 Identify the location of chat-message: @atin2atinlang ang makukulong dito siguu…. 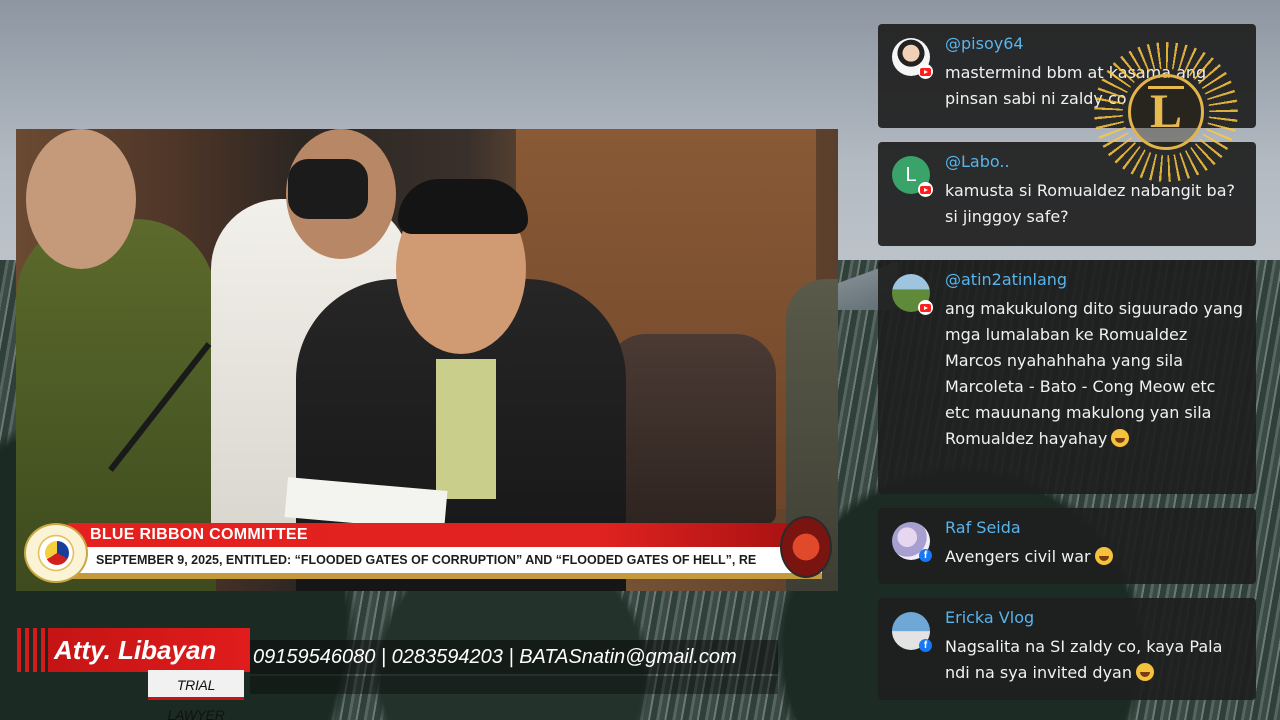
(1067, 377).